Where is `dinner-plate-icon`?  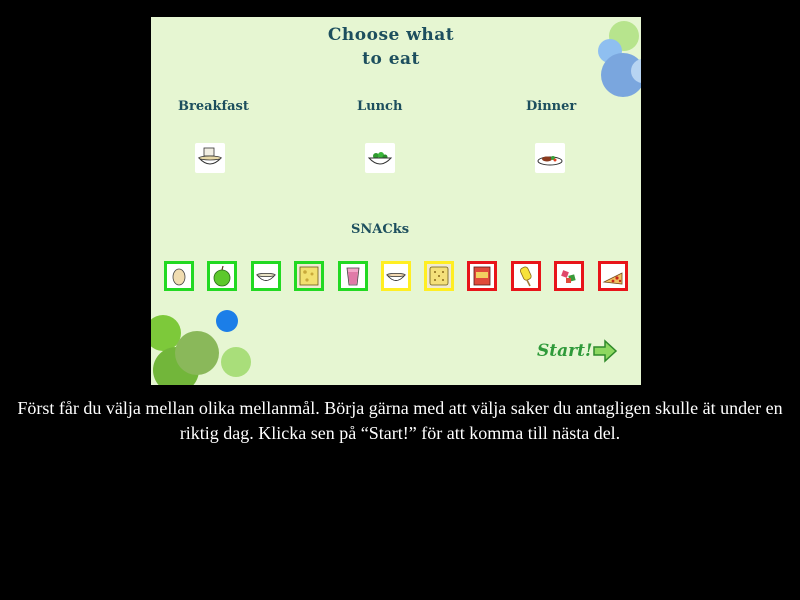 dinner-plate-icon is located at coordinates (550, 161).